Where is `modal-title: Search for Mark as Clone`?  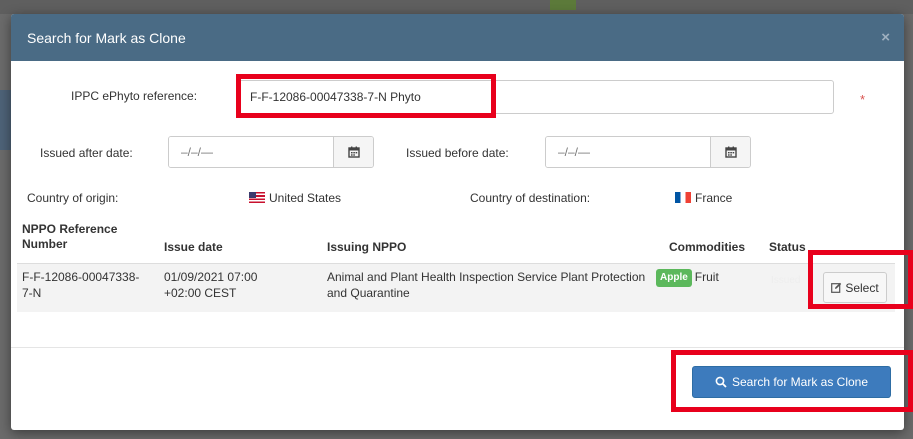
modal-title: Search for Mark as Clone is located at coordinates (106, 37).